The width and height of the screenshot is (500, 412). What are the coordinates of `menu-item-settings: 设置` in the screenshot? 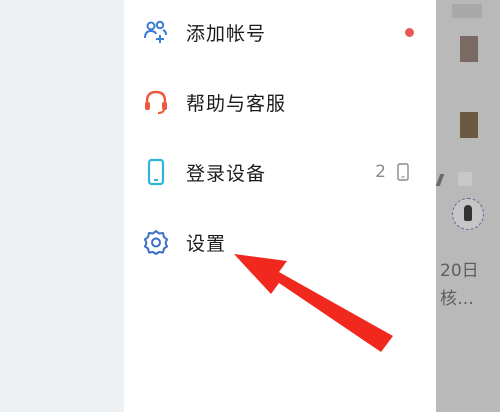 It's located at (280, 242).